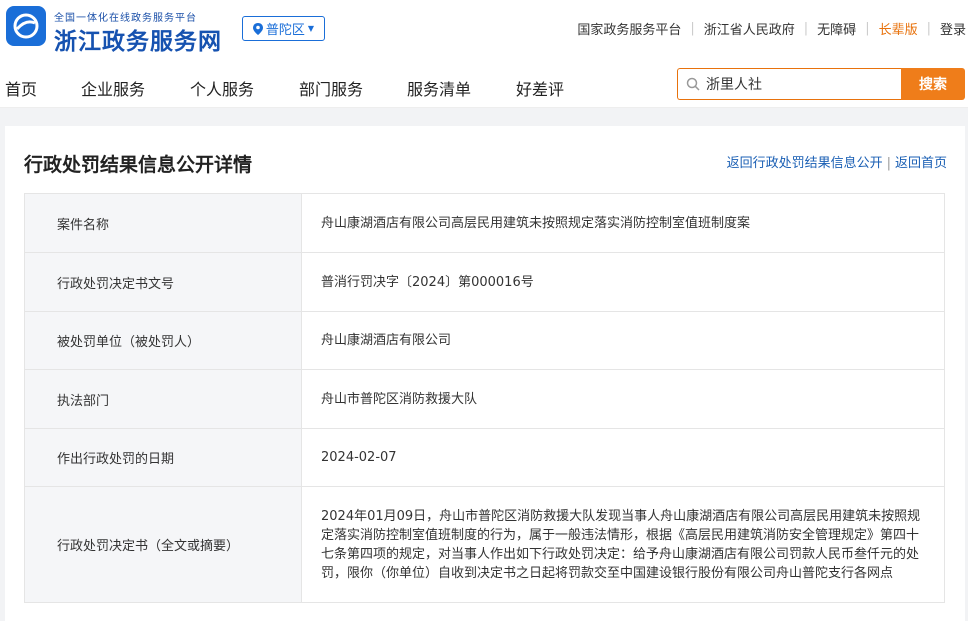  I want to click on logo-icon, so click(26, 26).